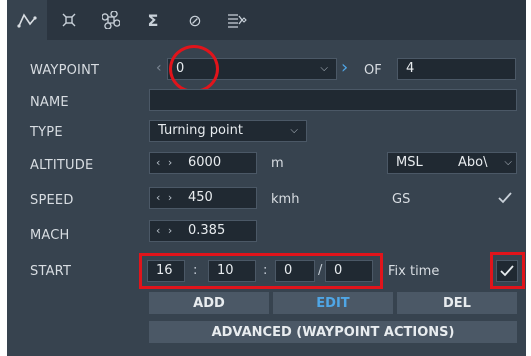 Image resolution: width=531 pixels, height=356 pixels. What do you see at coordinates (456, 69) in the screenshot?
I see `waypoint-total-field: 4` at bounding box center [456, 69].